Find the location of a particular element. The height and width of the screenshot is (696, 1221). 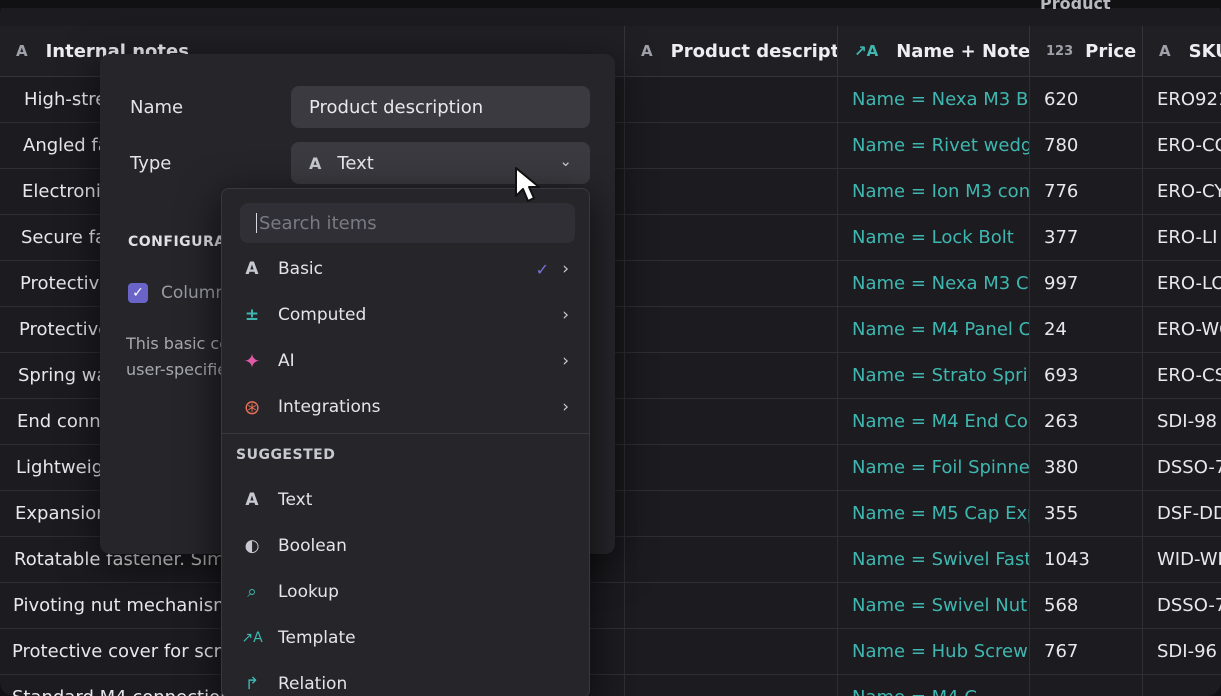

menu-item-boolean: ◐ Boolean is located at coordinates (405, 546).